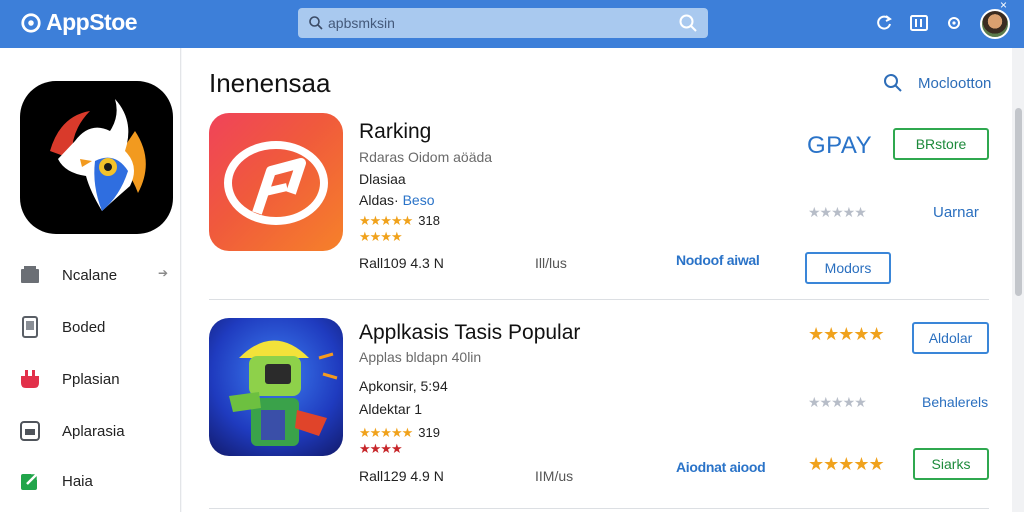 This screenshot has height=512, width=1024. I want to click on sidebar-item-label: Pplasian, so click(91, 379).